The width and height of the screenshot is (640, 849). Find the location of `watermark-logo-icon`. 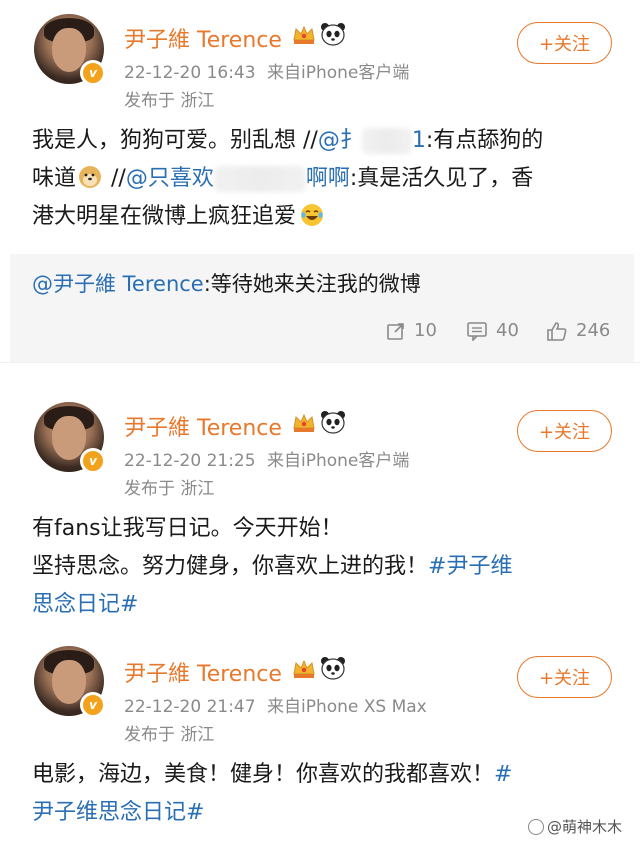

watermark-logo-icon is located at coordinates (536, 827).